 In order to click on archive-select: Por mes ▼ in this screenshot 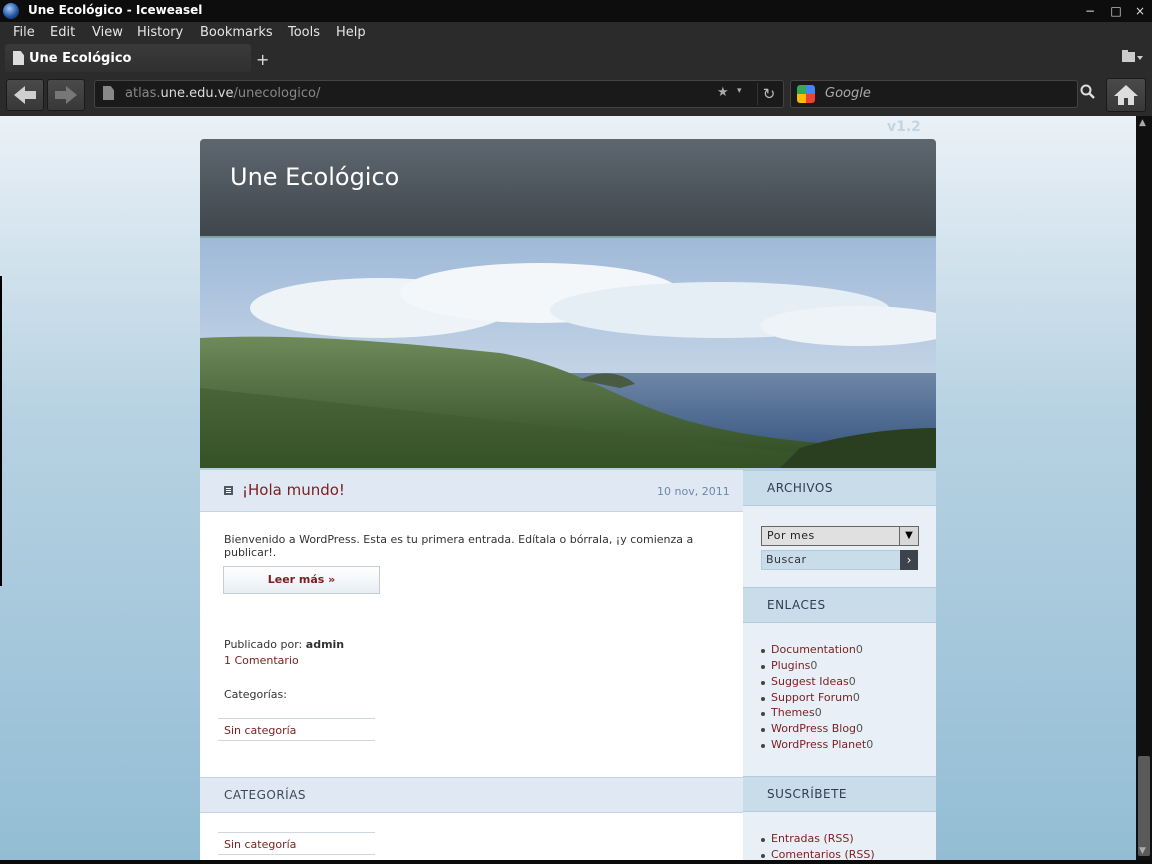, I will do `click(840, 536)`.